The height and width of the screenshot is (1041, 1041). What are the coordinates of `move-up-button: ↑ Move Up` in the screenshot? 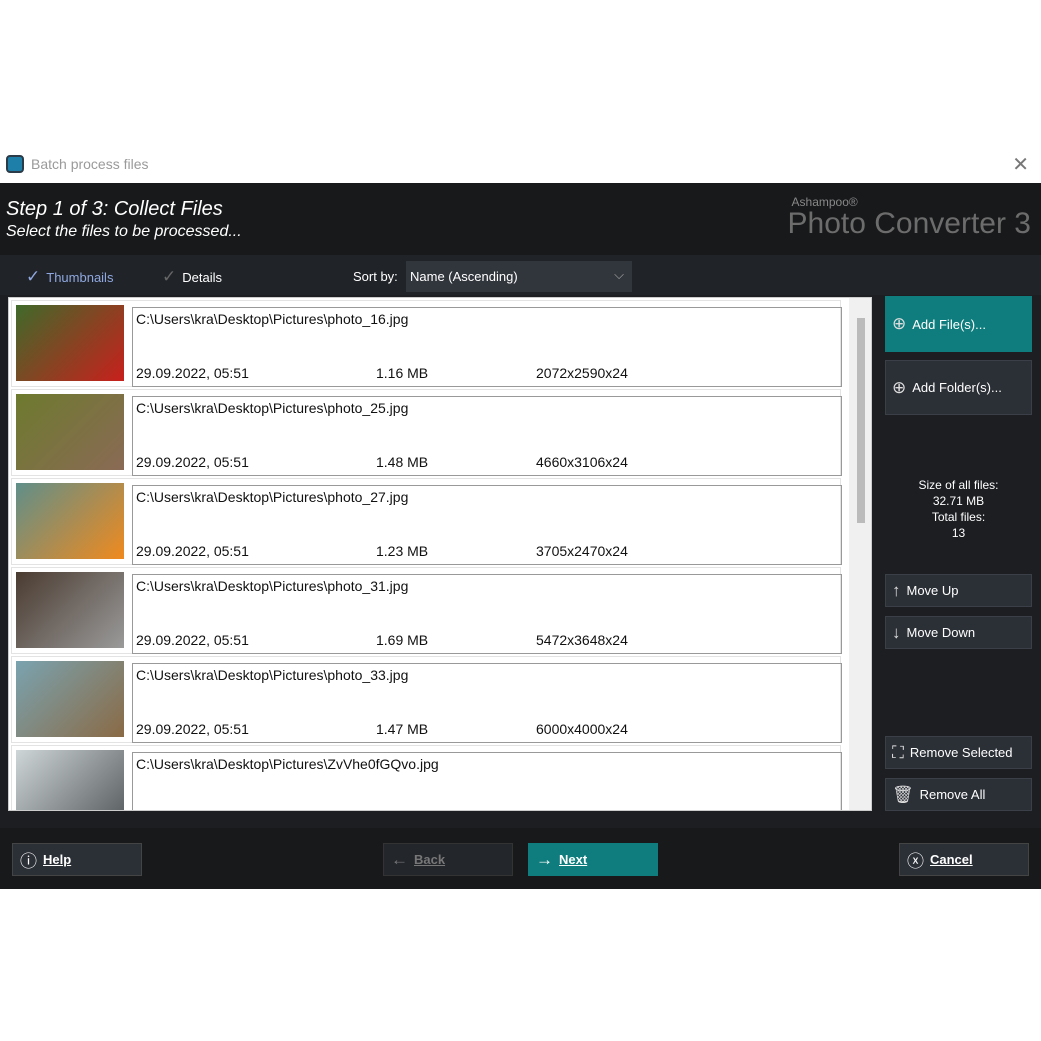 It's located at (958, 590).